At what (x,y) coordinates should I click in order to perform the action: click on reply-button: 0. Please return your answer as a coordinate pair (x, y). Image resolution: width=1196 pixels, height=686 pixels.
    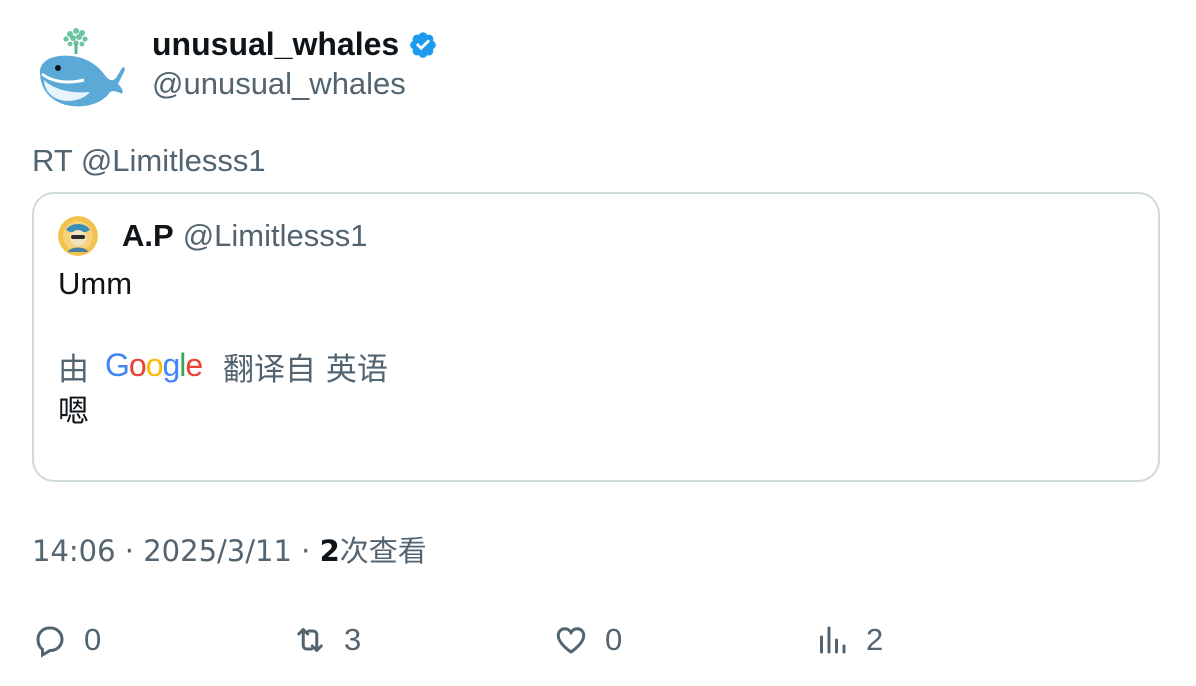
    Looking at the image, I should click on (66, 640).